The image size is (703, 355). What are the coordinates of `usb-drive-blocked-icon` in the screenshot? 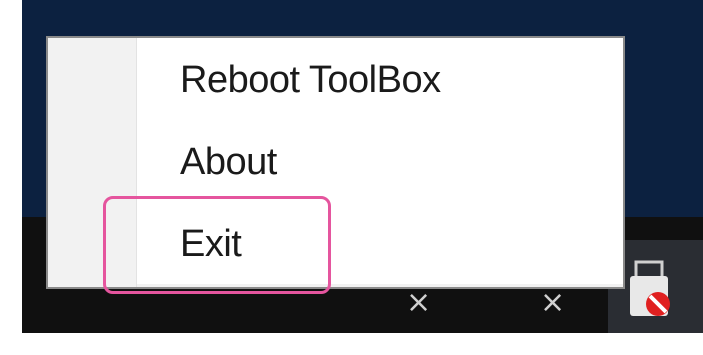 It's located at (649, 289).